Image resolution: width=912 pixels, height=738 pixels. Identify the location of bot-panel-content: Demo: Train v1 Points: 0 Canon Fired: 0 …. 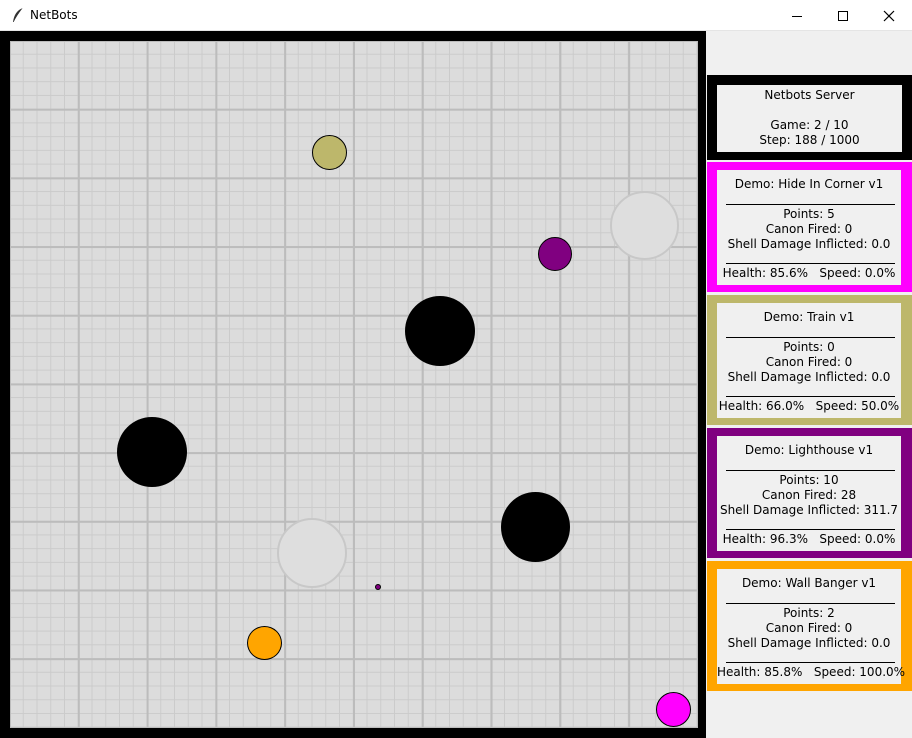
(809, 360).